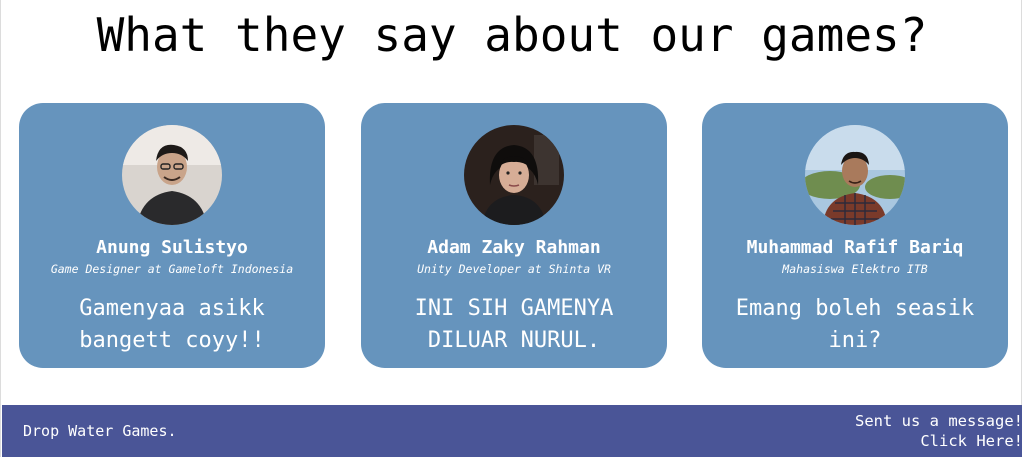  Describe the element at coordinates (172, 324) in the screenshot. I see `testimonial-quote: Gamenyaa asikk bangett coyy!!` at that location.